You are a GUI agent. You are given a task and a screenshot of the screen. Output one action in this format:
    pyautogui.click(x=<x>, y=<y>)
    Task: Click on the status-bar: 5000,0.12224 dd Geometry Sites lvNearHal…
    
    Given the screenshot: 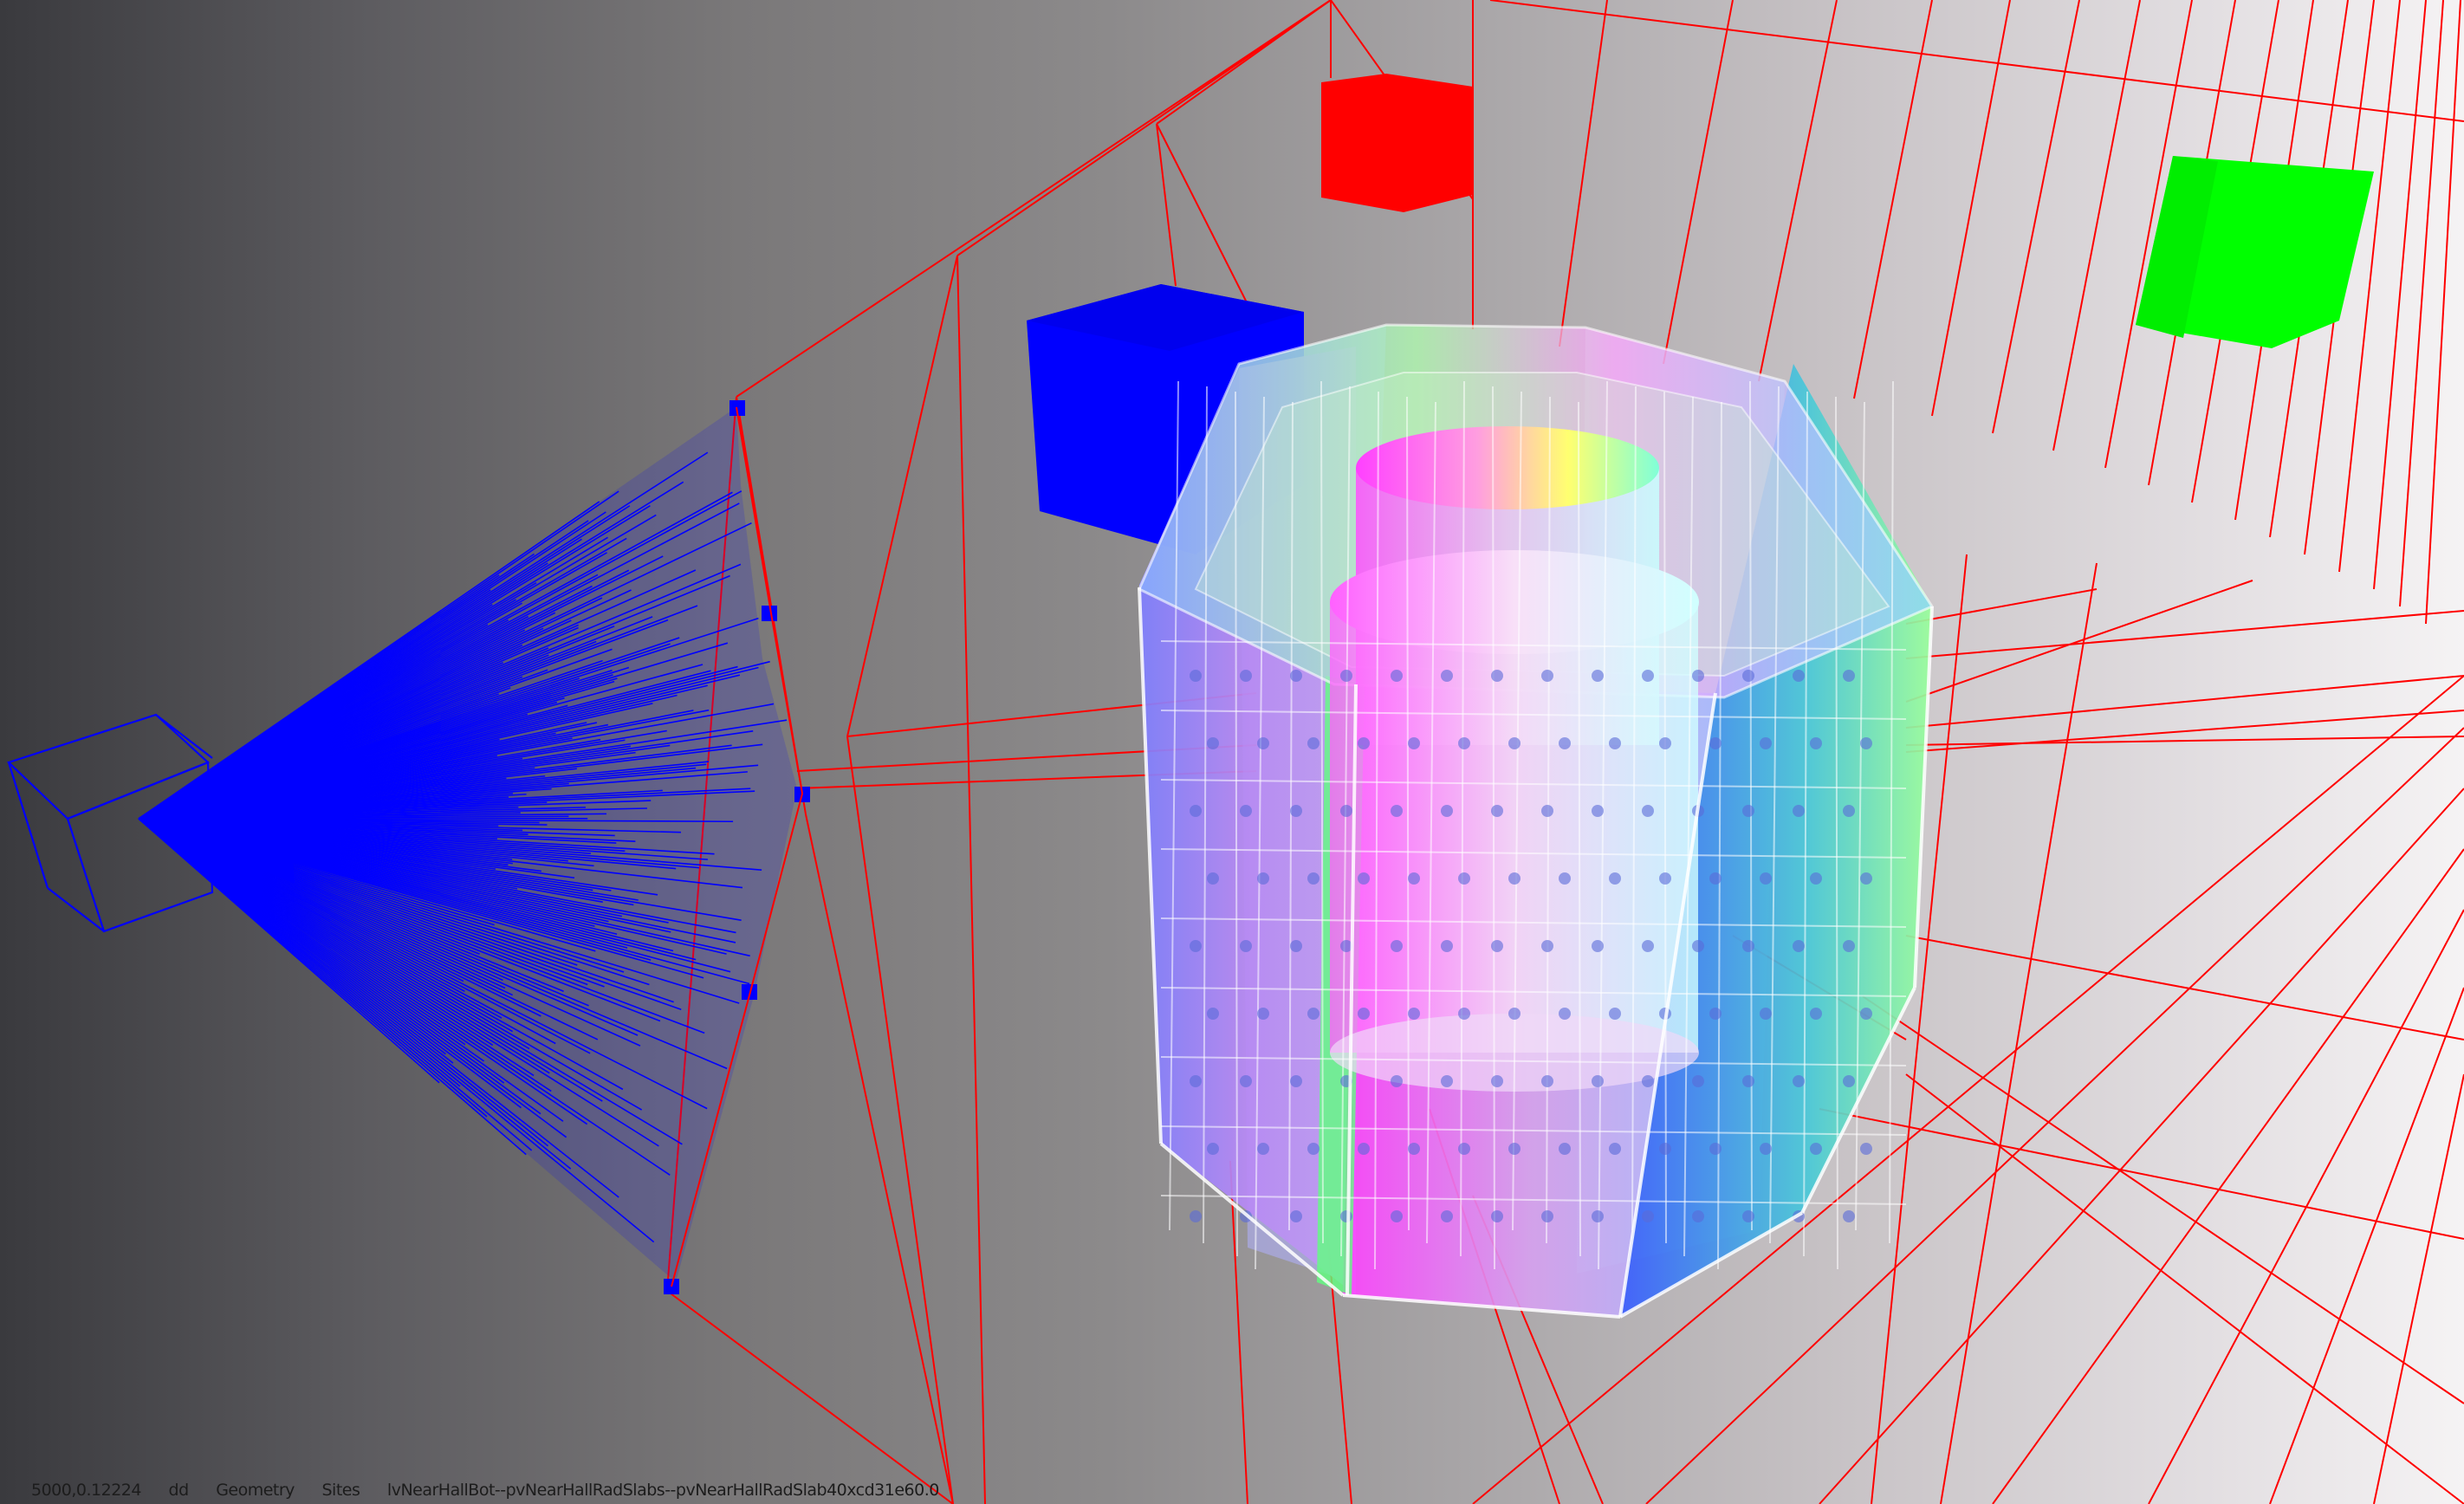 What is the action you would take?
    pyautogui.click(x=497, y=1490)
    